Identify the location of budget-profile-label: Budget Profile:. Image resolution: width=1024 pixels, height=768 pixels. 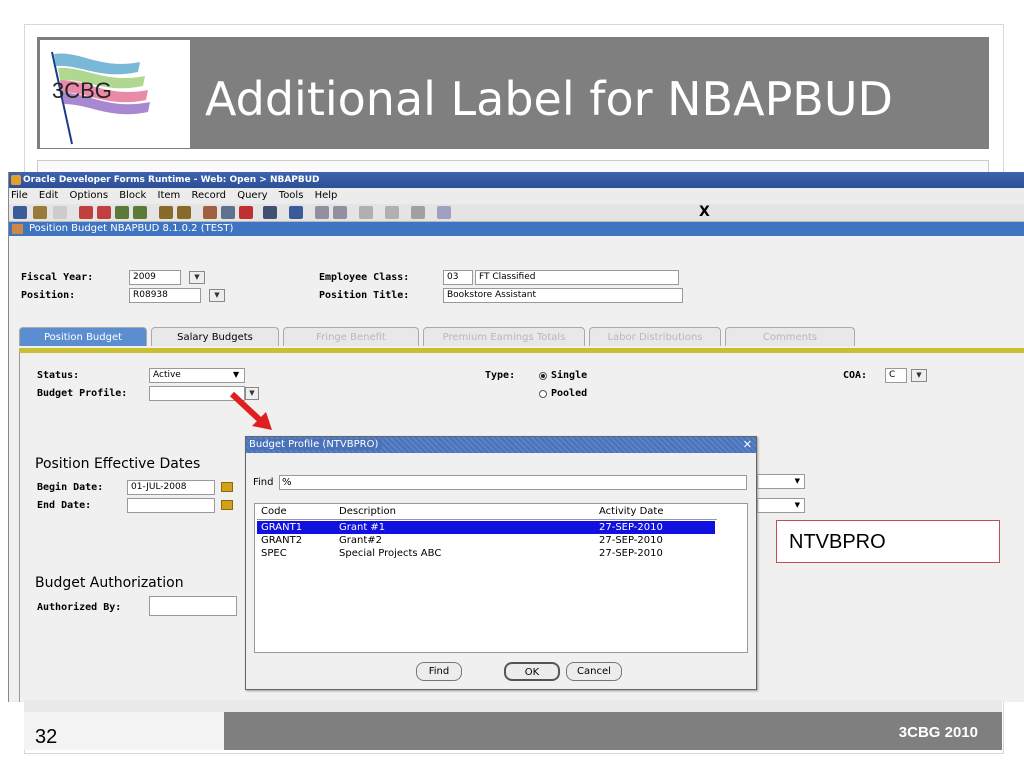
(82, 393).